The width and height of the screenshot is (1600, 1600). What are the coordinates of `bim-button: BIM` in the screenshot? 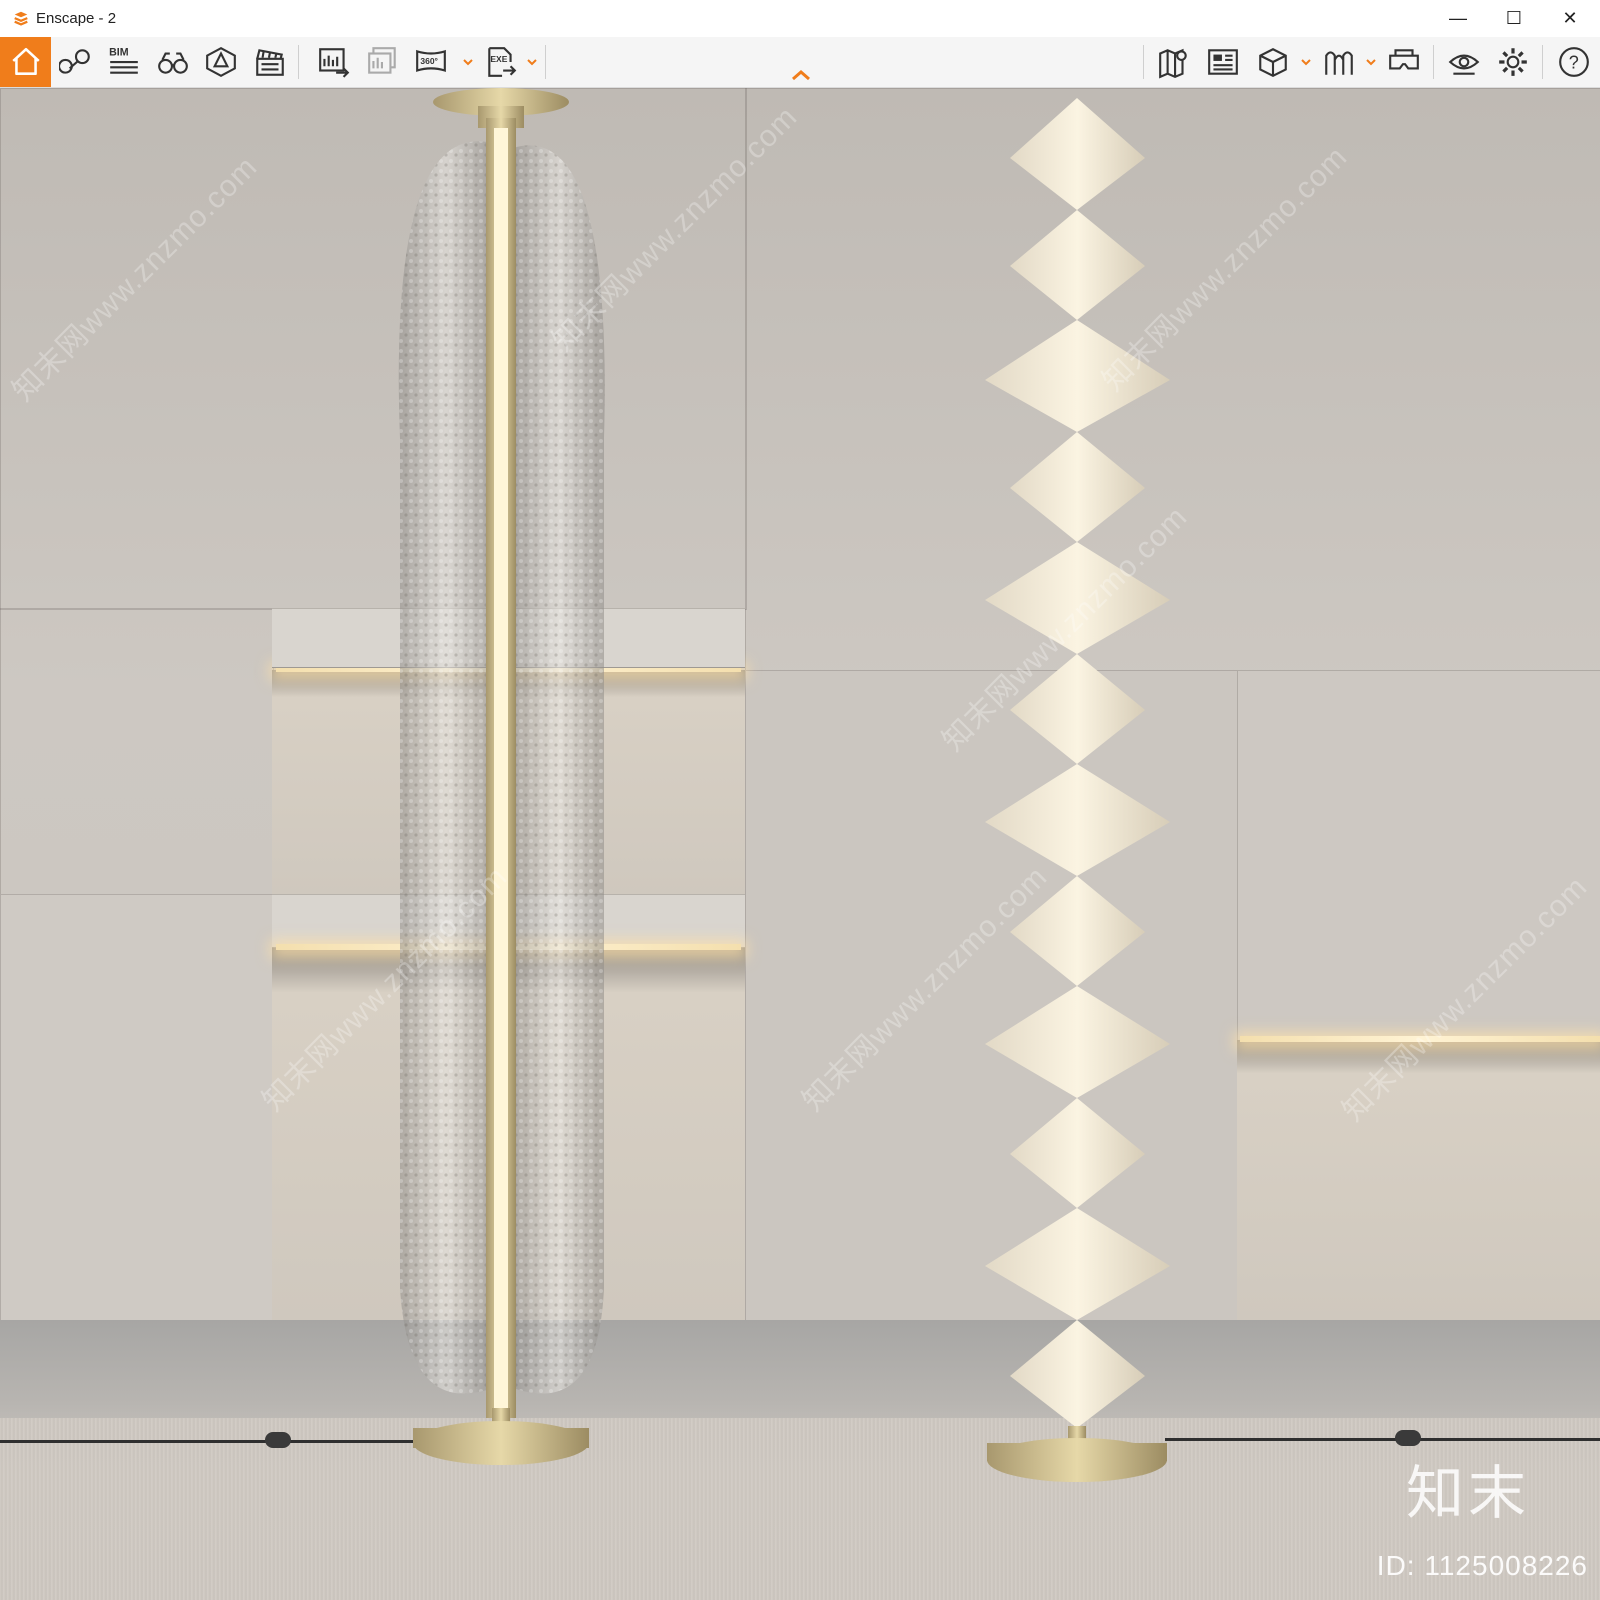 It's located at (124, 62).